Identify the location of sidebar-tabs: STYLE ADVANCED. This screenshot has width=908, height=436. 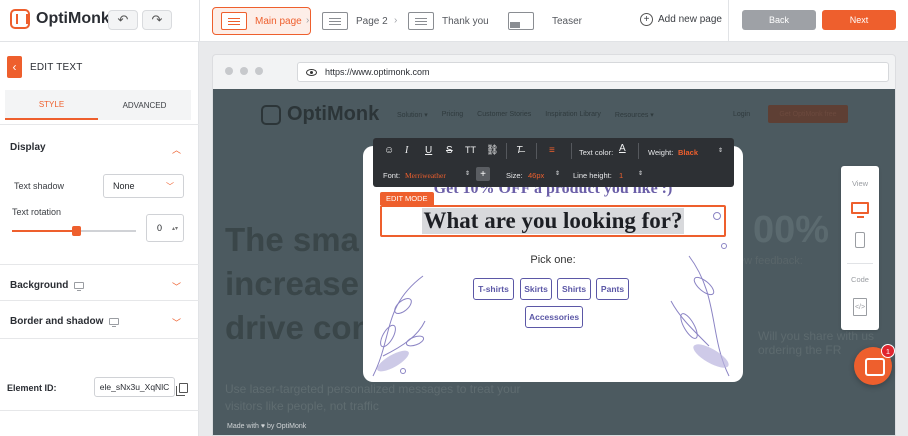
(98, 105).